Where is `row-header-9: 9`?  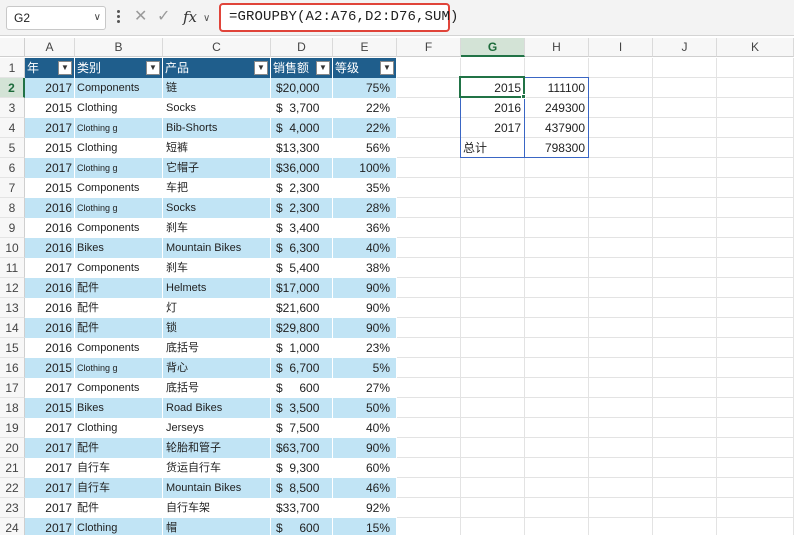
row-header-9: 9 is located at coordinates (12, 228).